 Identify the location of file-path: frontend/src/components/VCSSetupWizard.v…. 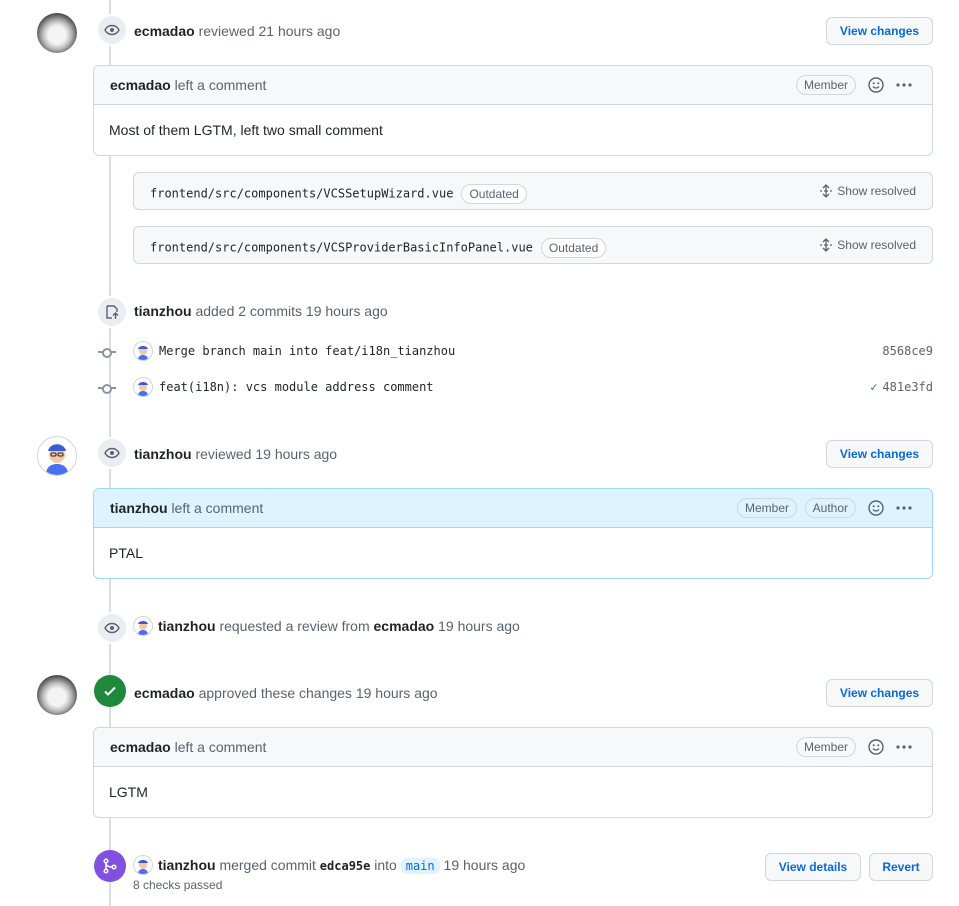
(338, 194).